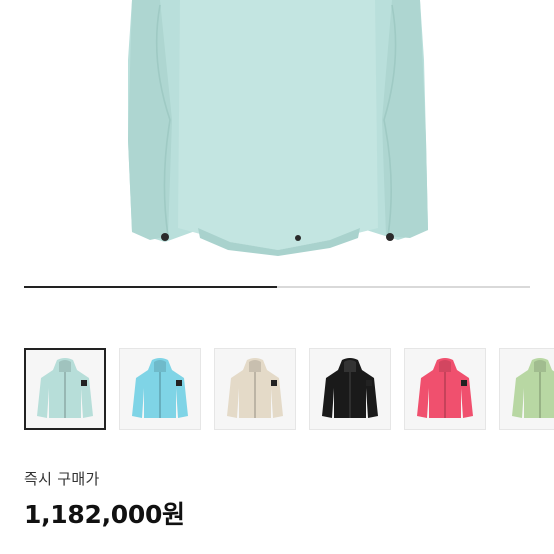  What do you see at coordinates (62, 479) in the screenshot?
I see `instant-buy-price-label: 즉시 구매가` at bounding box center [62, 479].